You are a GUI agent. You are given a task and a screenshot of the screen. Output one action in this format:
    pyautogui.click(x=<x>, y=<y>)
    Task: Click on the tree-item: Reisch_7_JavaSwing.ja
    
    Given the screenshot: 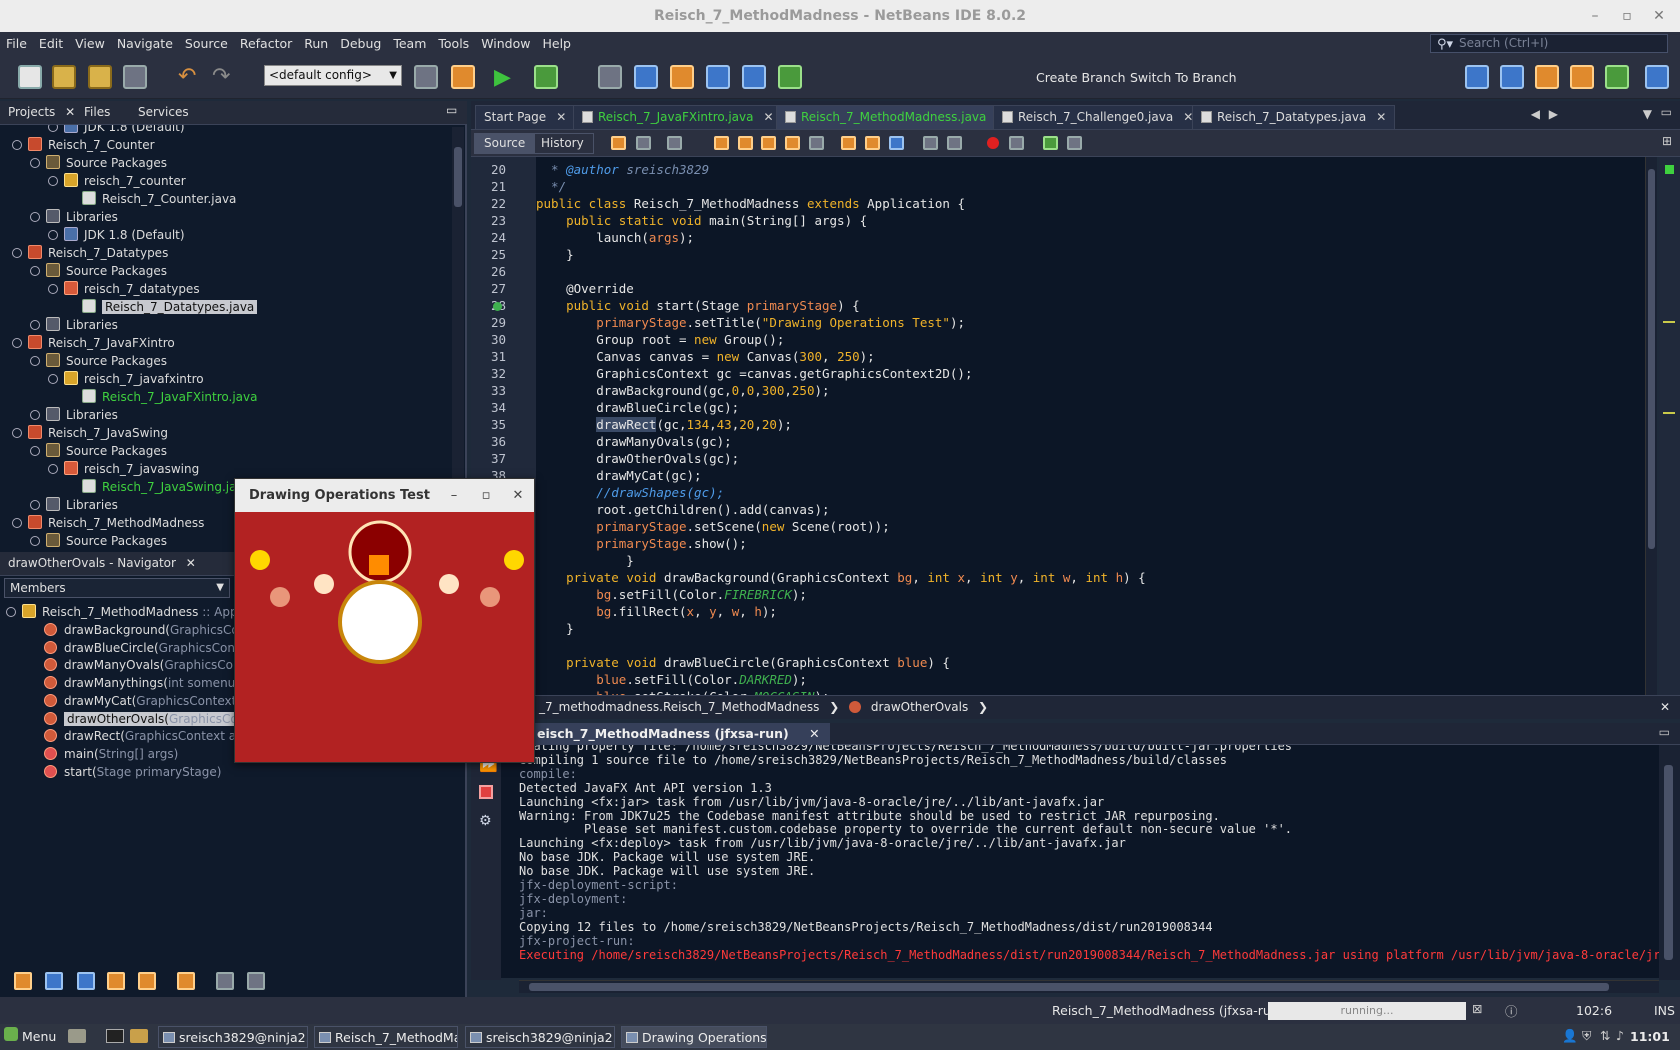 What is the action you would take?
    pyautogui.click(x=151, y=487)
    